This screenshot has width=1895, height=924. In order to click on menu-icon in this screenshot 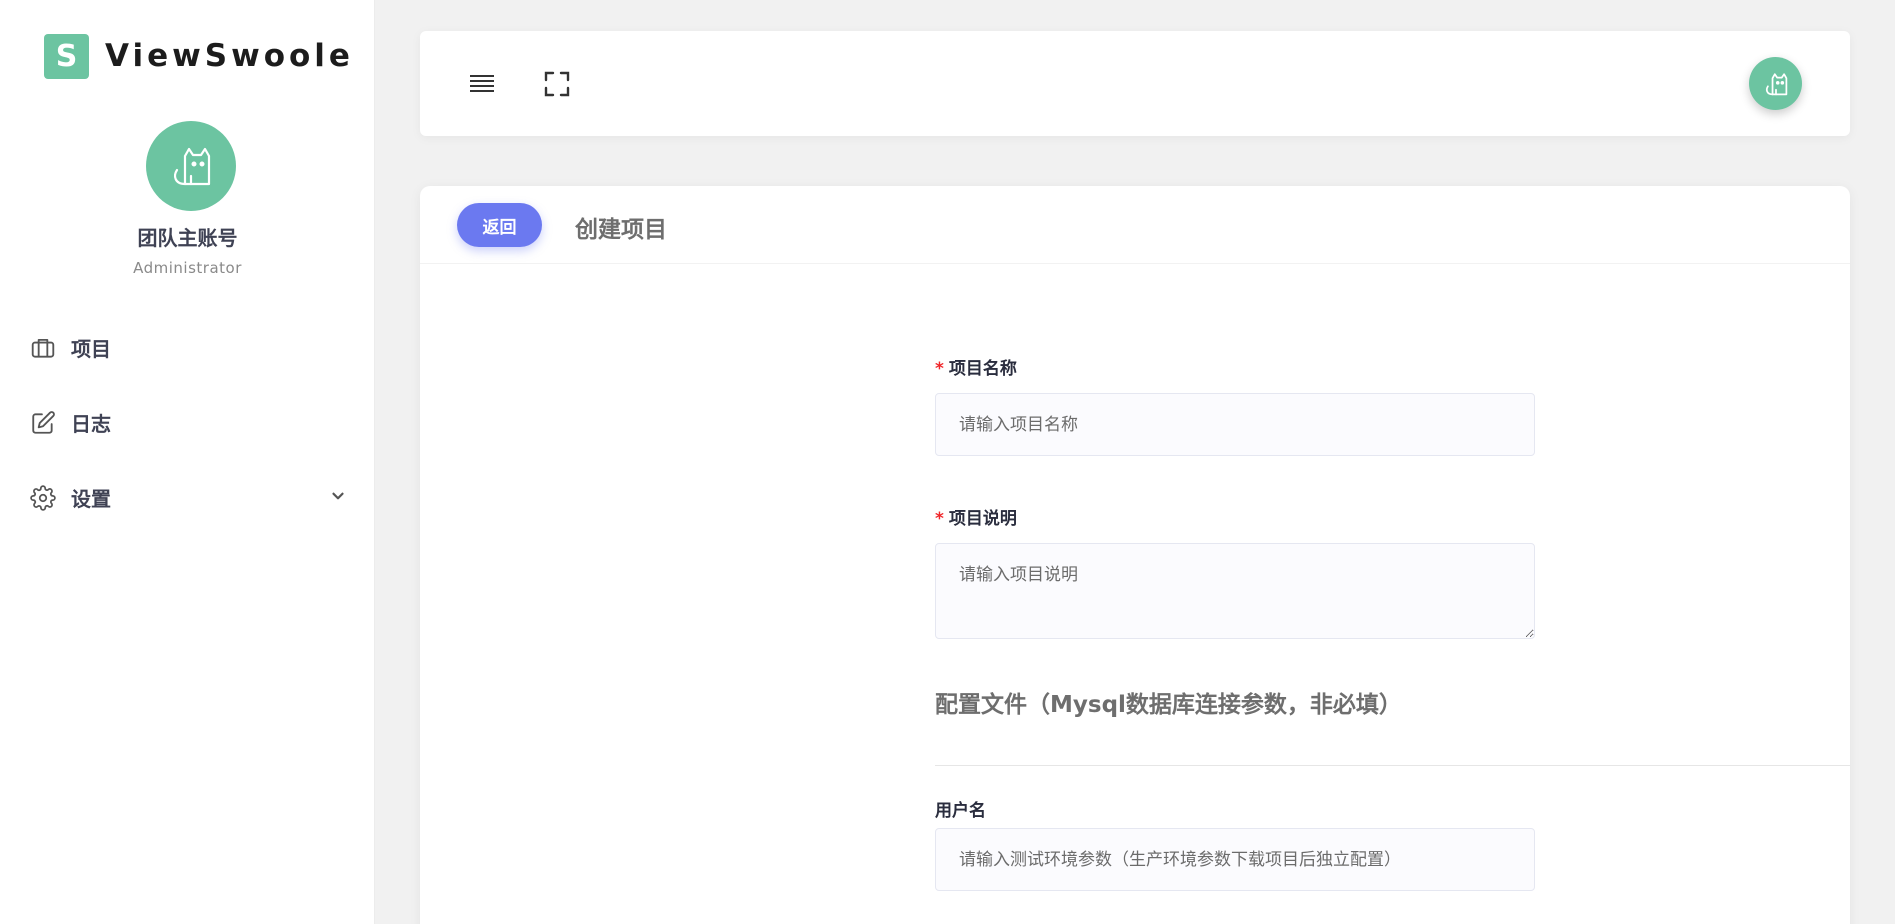, I will do `click(482, 83)`.